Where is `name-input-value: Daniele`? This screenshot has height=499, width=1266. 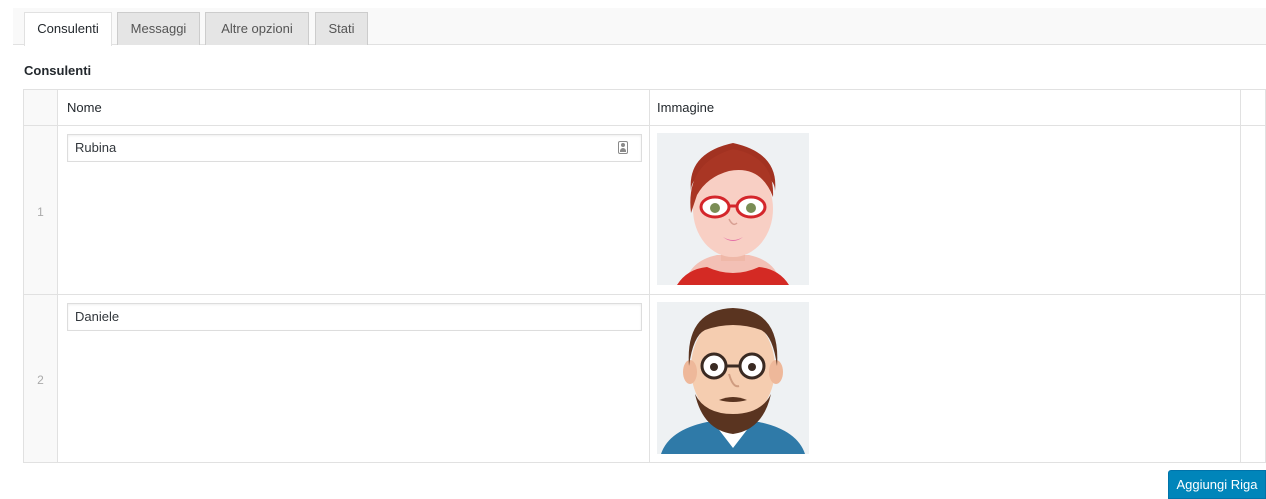
name-input-value: Daniele is located at coordinates (97, 316).